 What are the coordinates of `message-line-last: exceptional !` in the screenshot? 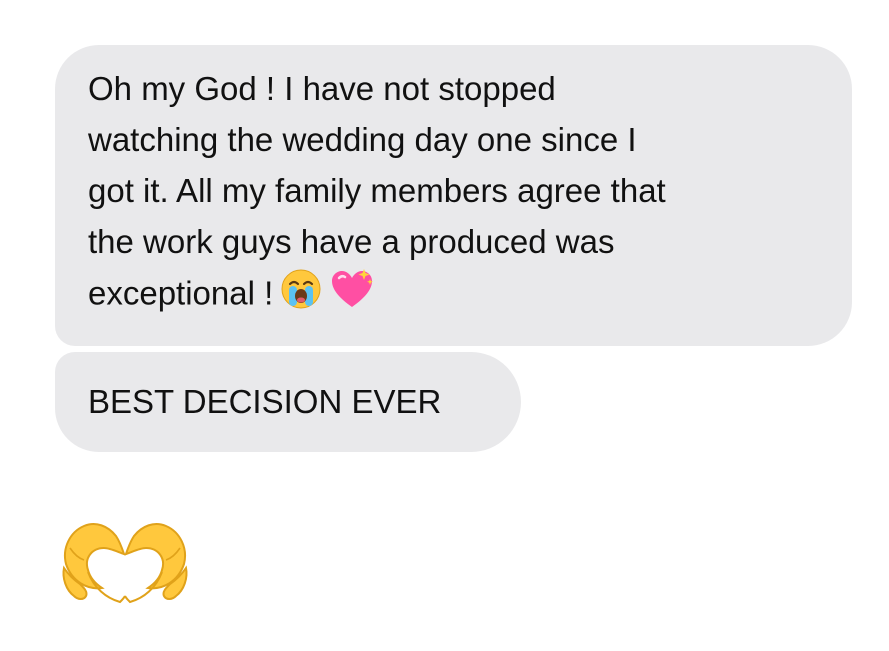 It's located at (455, 296).